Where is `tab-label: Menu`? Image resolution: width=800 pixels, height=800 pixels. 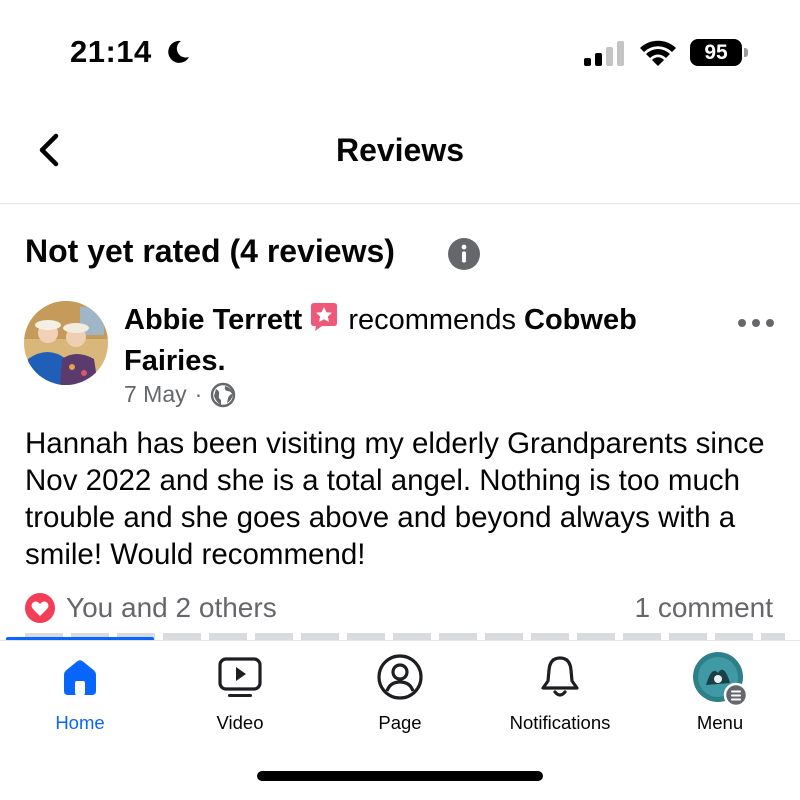 tab-label: Menu is located at coordinates (720, 722).